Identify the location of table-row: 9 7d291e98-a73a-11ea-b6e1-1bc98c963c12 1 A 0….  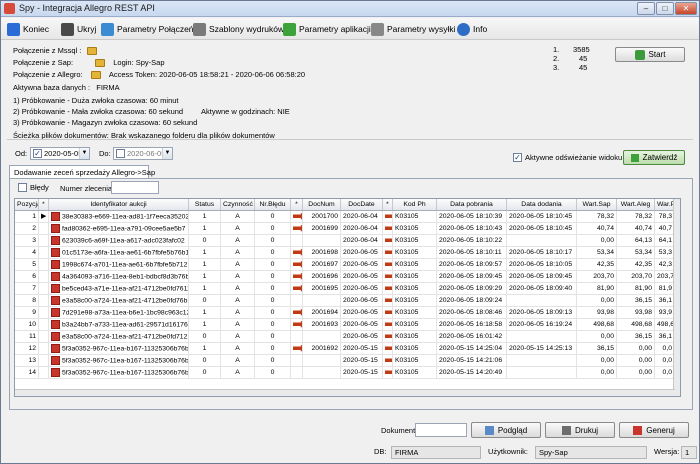
(345, 313).